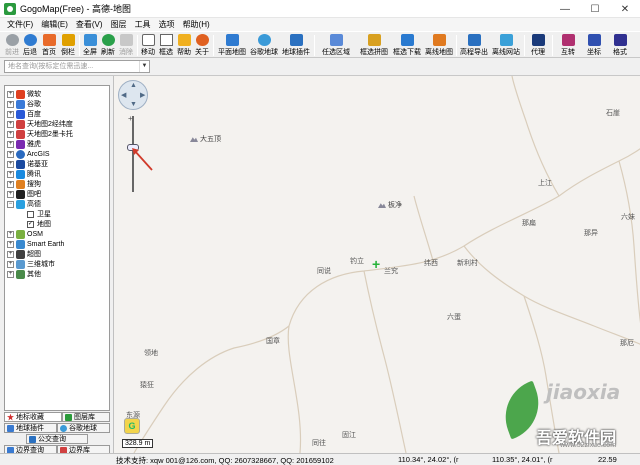  Describe the element at coordinates (27, 164) in the screenshot. I see `tree-item-nokia: + 诺基亚` at that location.